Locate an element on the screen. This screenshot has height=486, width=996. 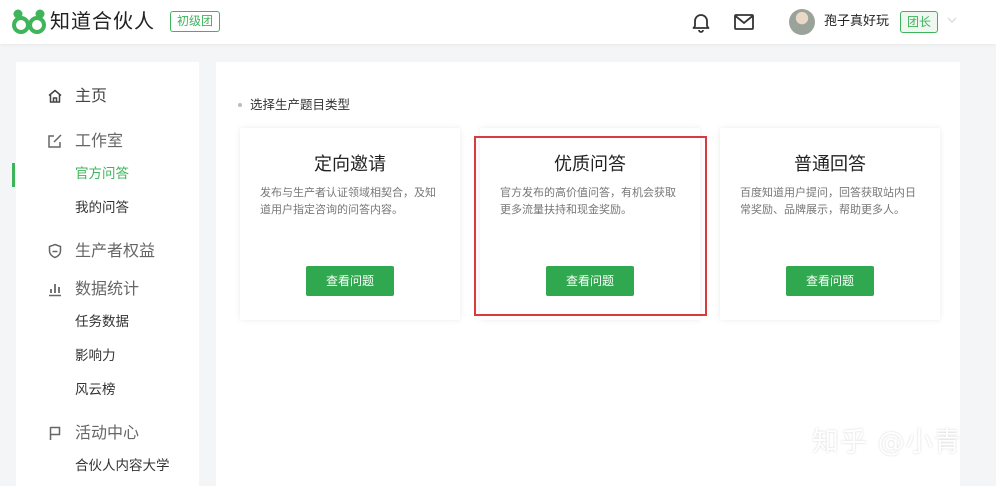
top-header: 知道合伙人 初级团 孢子真好玩 团长 is located at coordinates (498, 22).